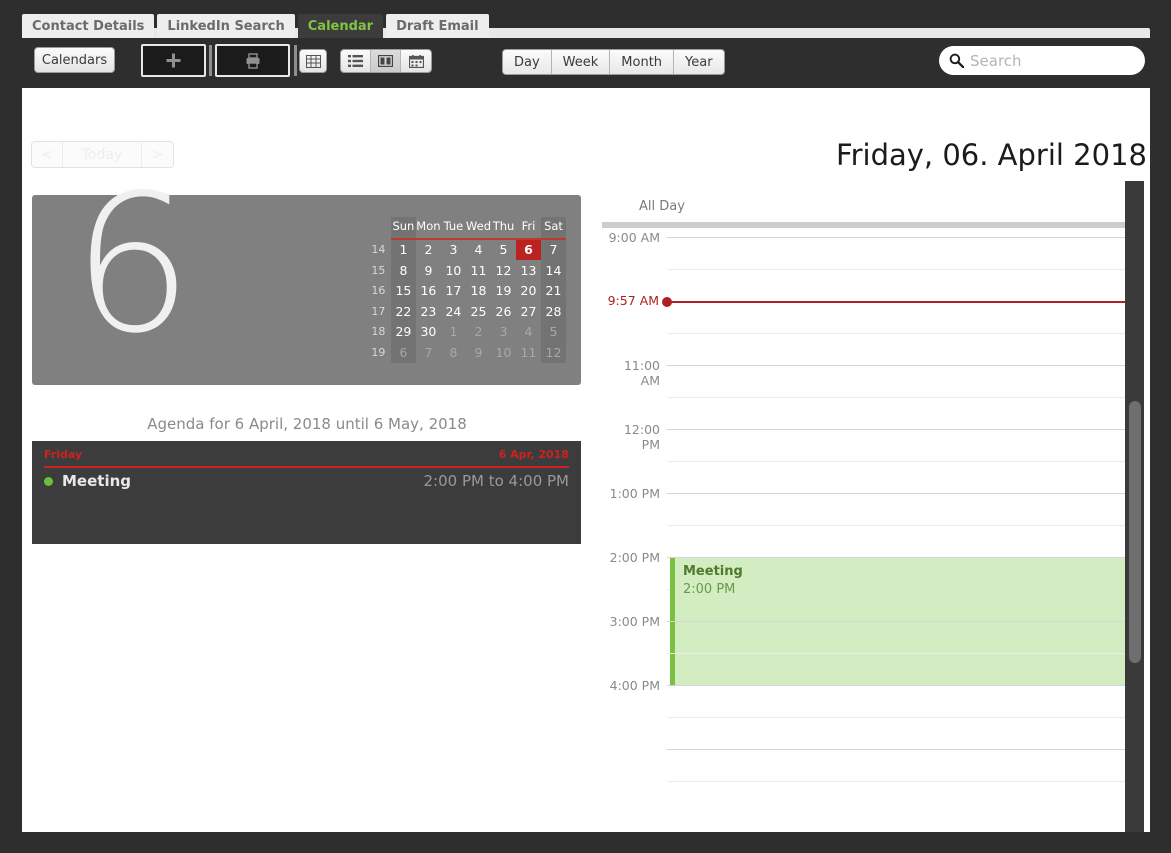  Describe the element at coordinates (699, 62) in the screenshot. I see `range-year-button: Year` at that location.